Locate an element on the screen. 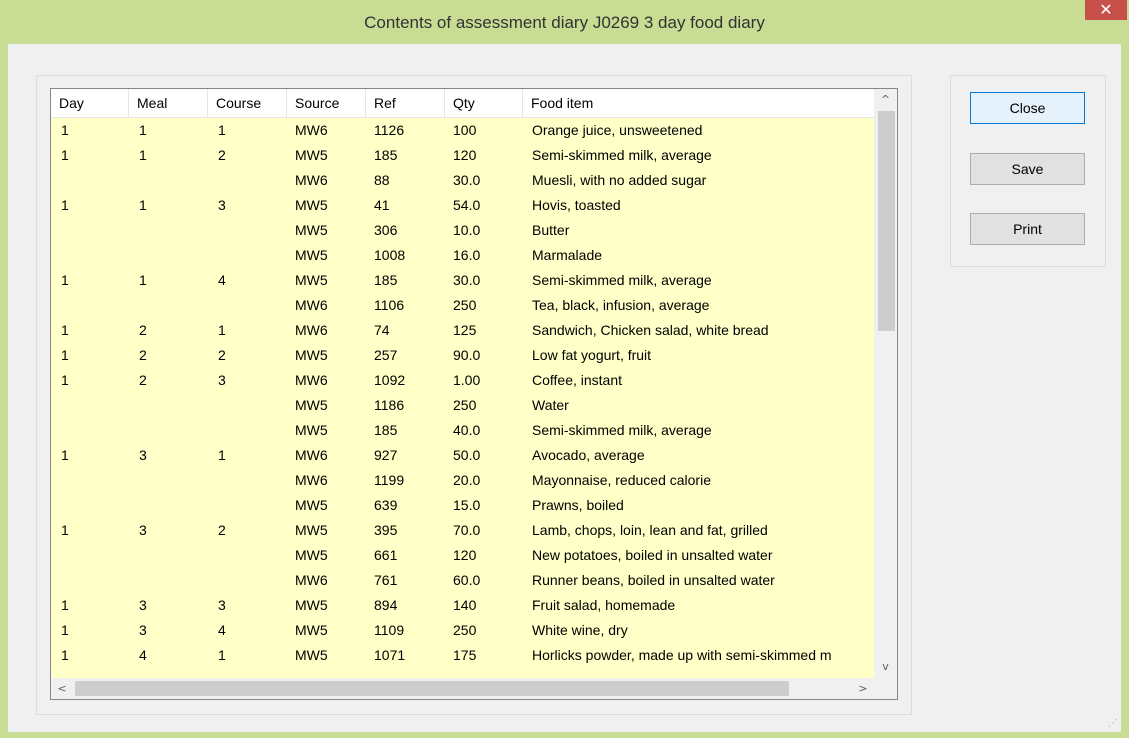 This screenshot has height=738, width=1129. column-header-meal: Meal is located at coordinates (168, 103).